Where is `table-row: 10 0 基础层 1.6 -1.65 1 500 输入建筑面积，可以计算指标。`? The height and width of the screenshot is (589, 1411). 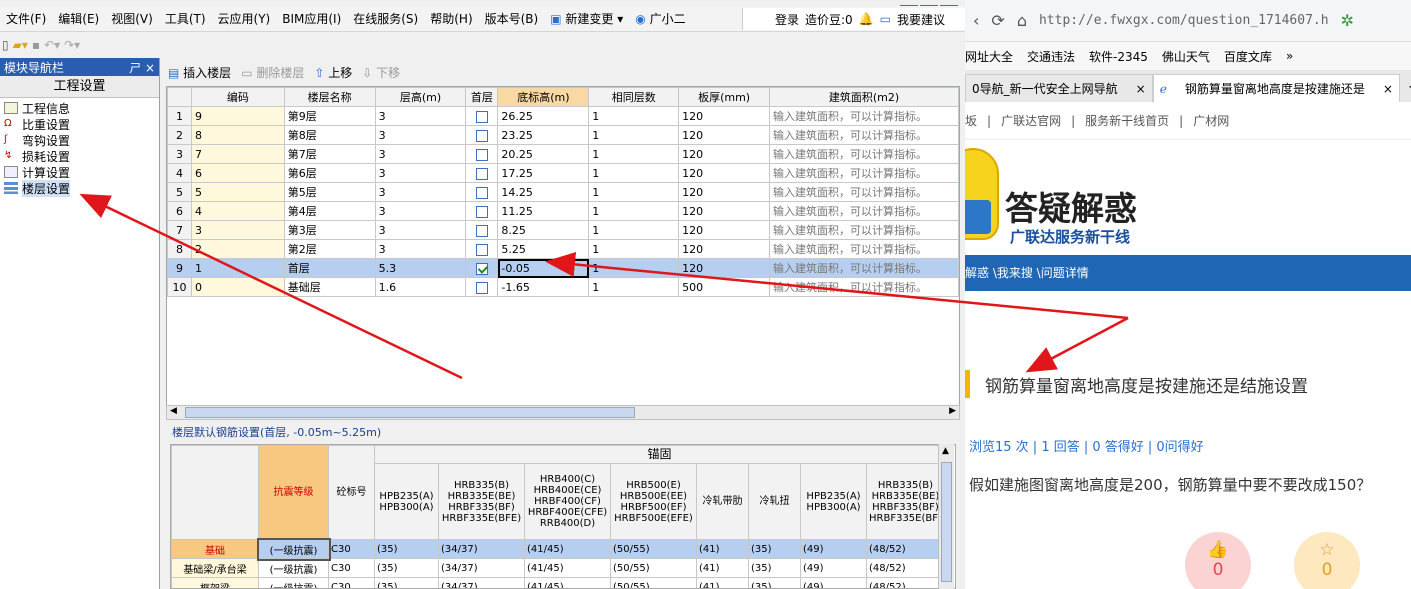 table-row: 10 0 基础层 1.6 -1.65 1 500 输入建筑面积，可以计算指标。 is located at coordinates (563, 287).